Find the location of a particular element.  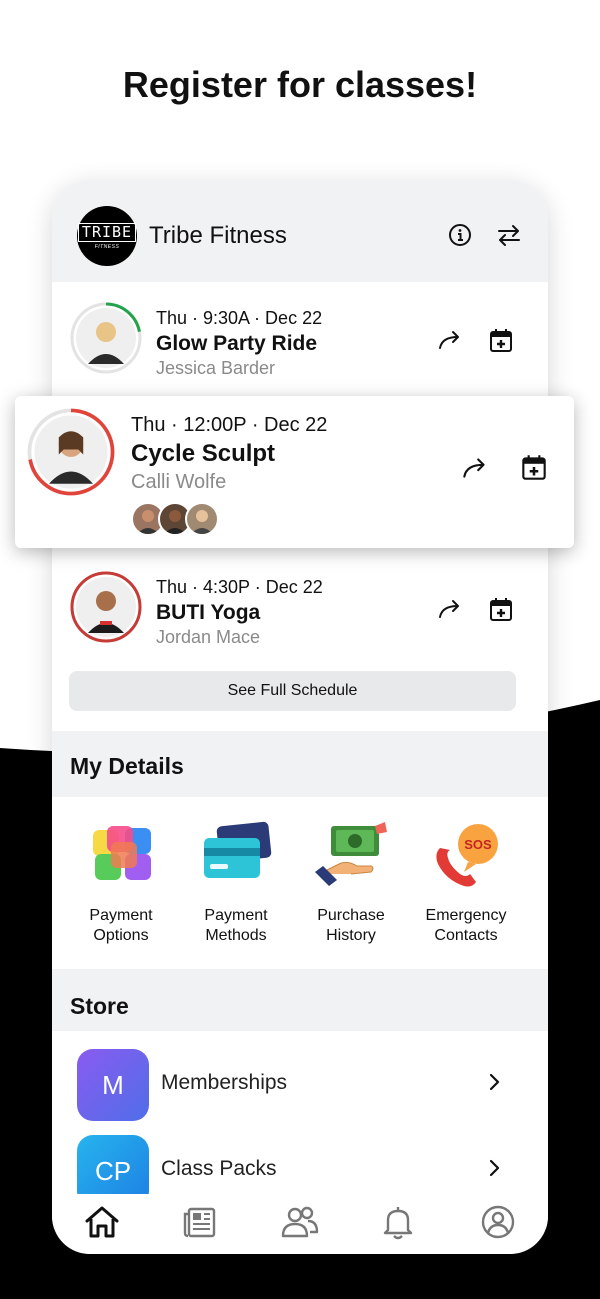

class-name: Cycle Sculpt is located at coordinates (203, 453).